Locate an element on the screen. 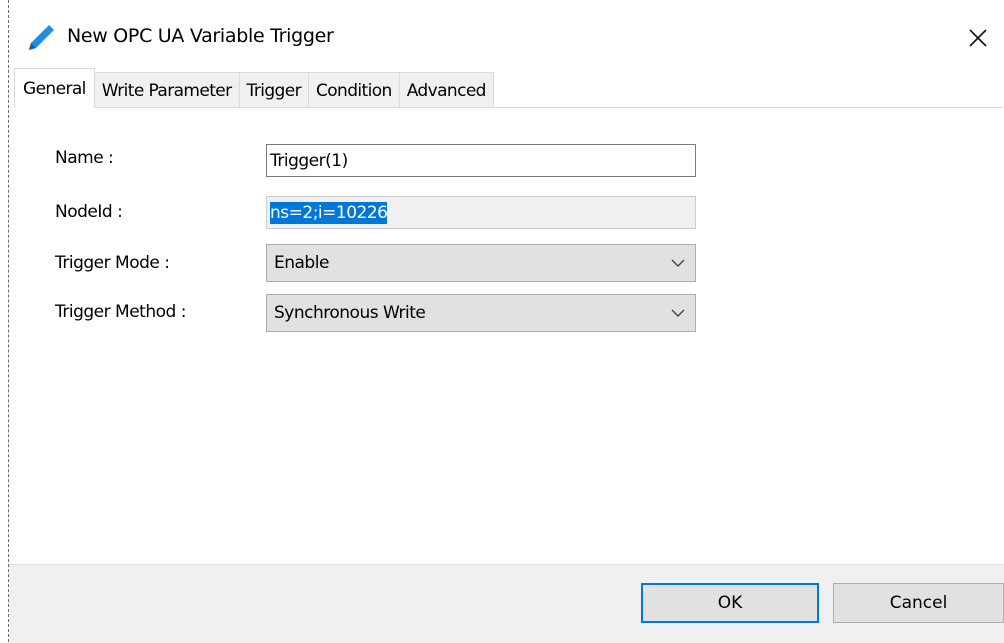 The height and width of the screenshot is (643, 1004). name-field: Trigger(1) is located at coordinates (481, 160).